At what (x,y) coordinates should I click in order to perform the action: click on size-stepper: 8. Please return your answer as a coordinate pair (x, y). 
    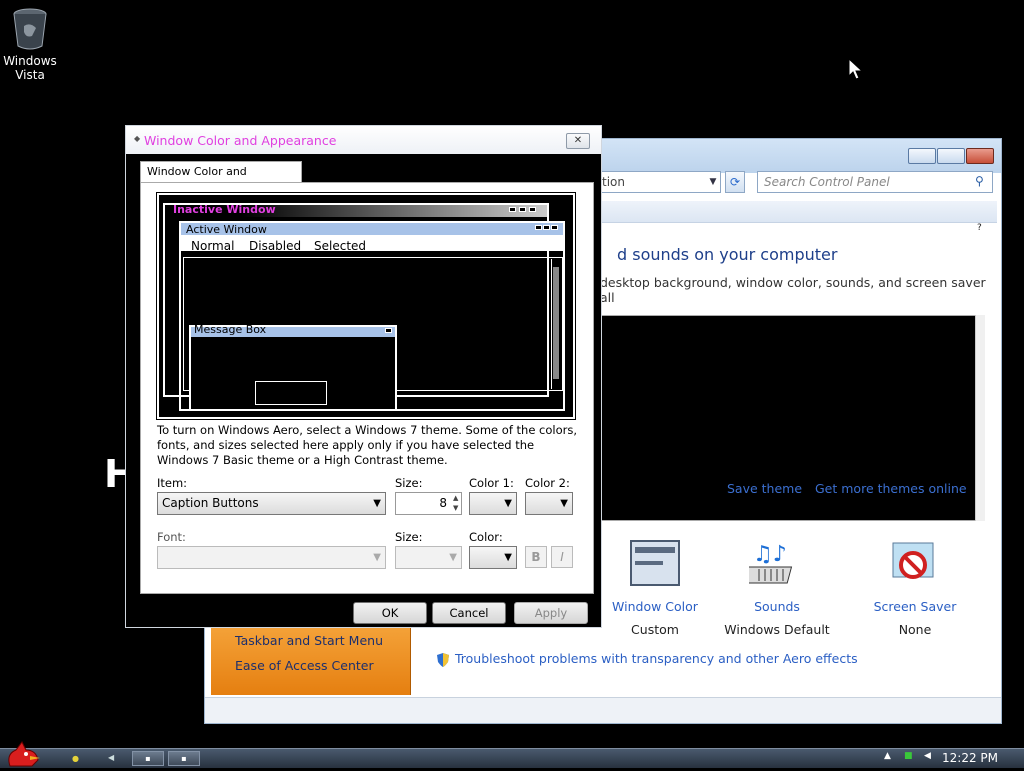
    Looking at the image, I should click on (428, 503).